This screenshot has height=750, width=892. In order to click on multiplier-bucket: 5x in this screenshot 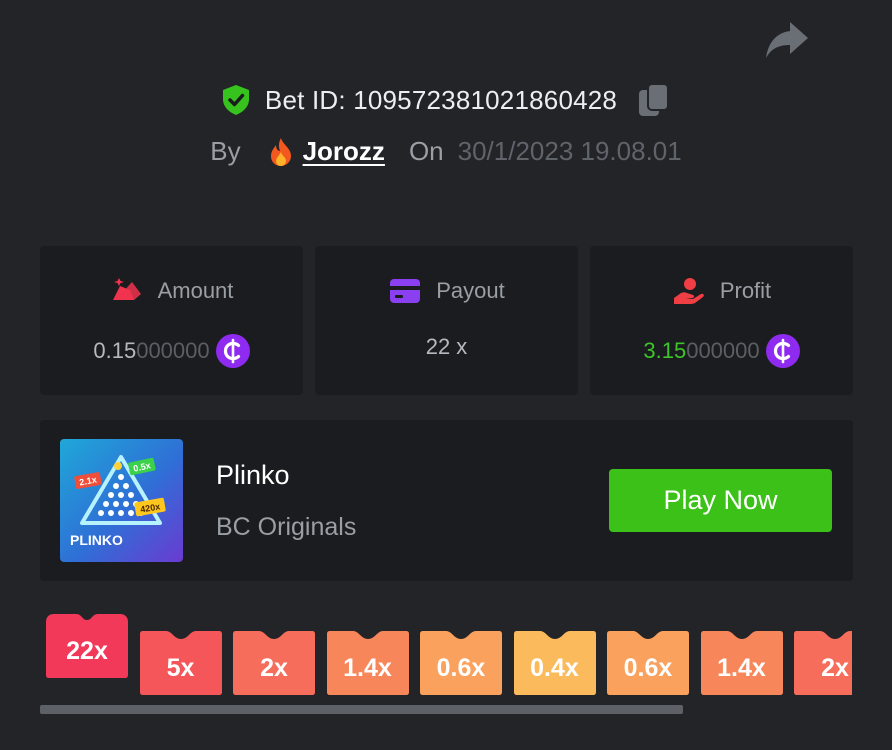, I will do `click(180, 663)`.